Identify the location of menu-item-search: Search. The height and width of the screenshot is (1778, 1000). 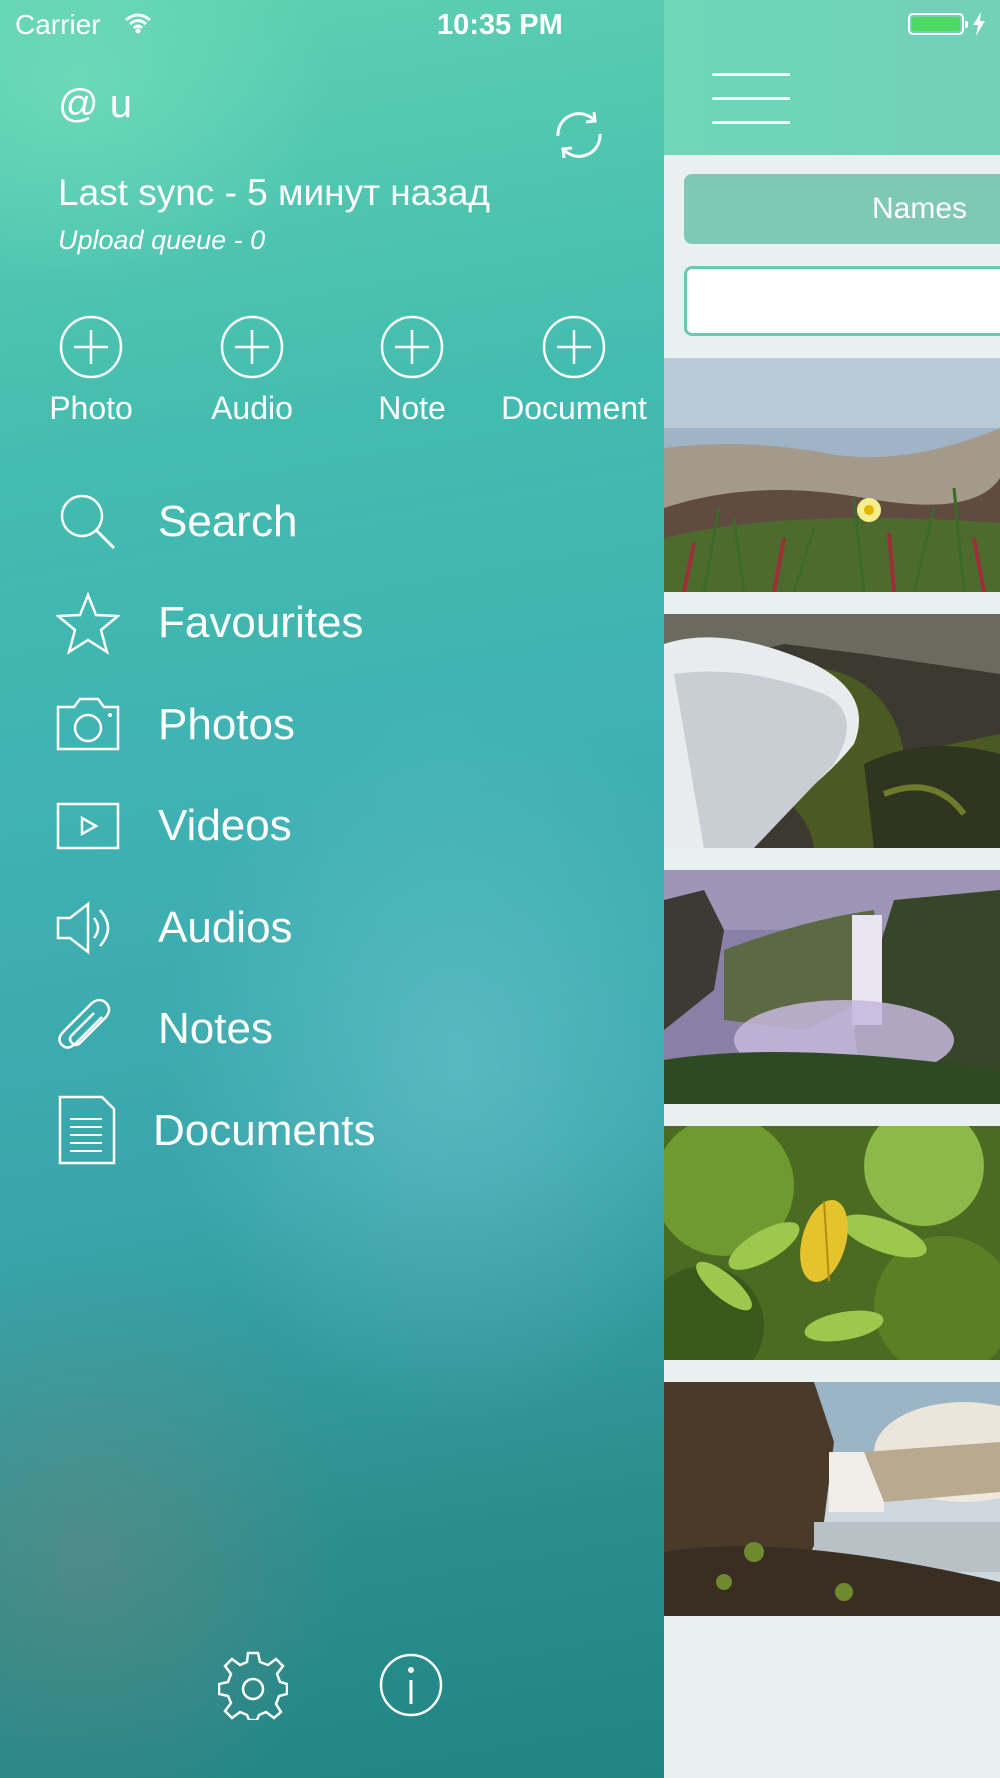
(336, 522).